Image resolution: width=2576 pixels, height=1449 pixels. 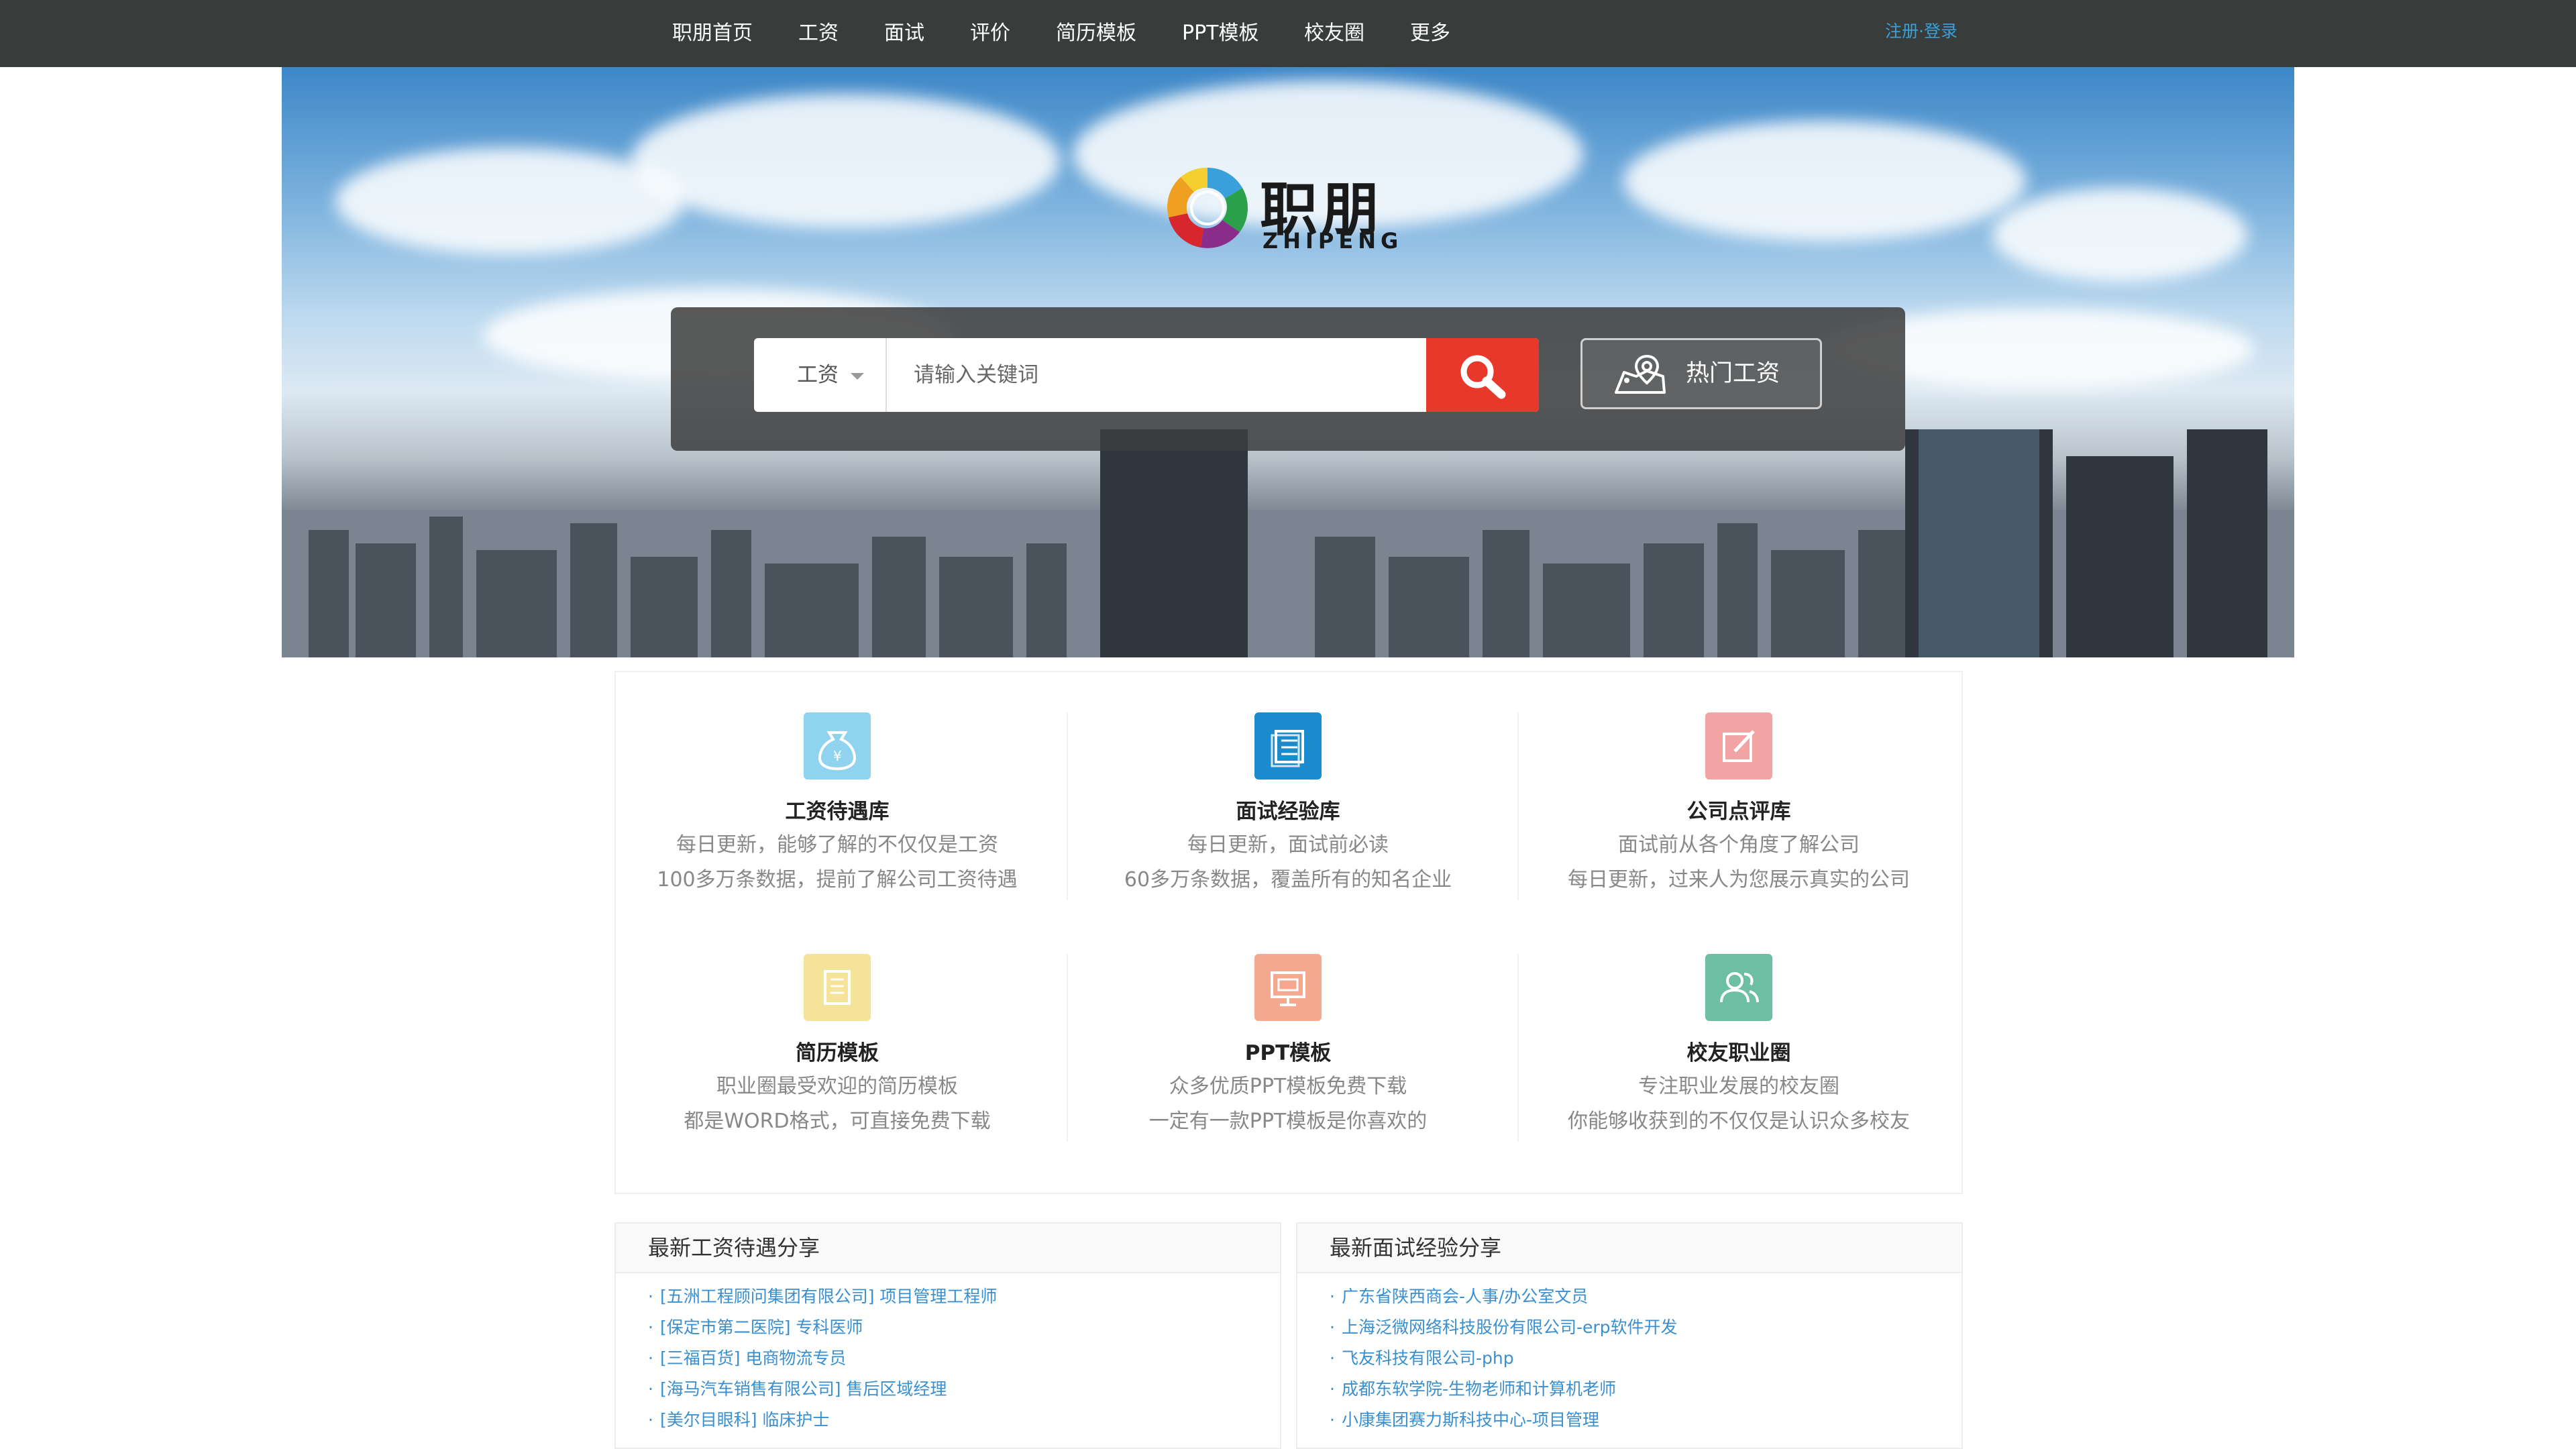 I want to click on nav-salary: 工资, so click(x=818, y=33).